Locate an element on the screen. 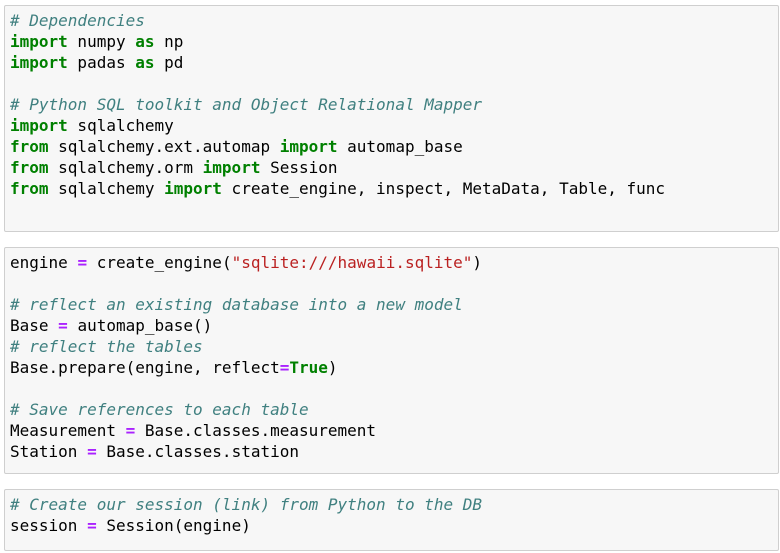 The image size is (780, 553). code-text: Base.classes.station is located at coordinates (197, 451).